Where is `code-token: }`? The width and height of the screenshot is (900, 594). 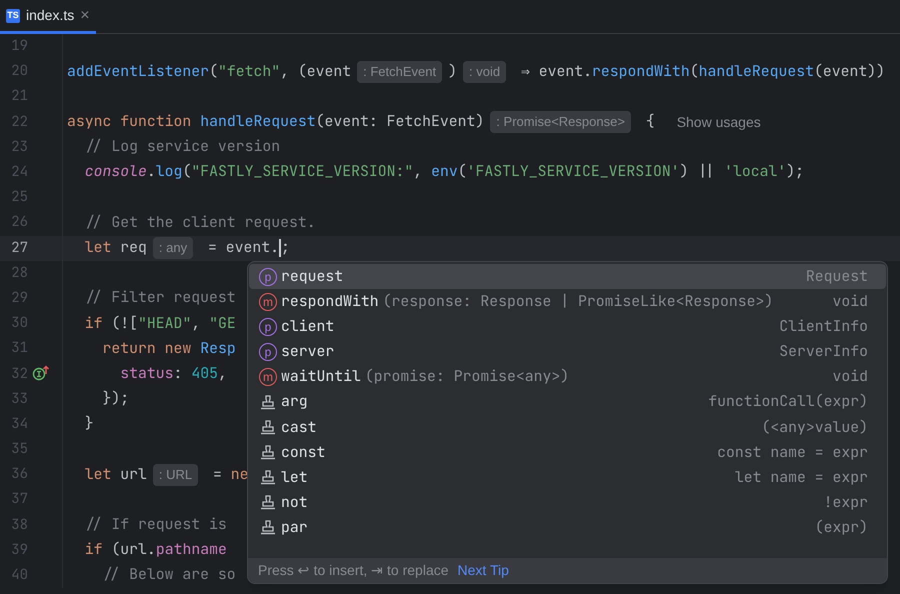 code-token: } is located at coordinates (89, 424).